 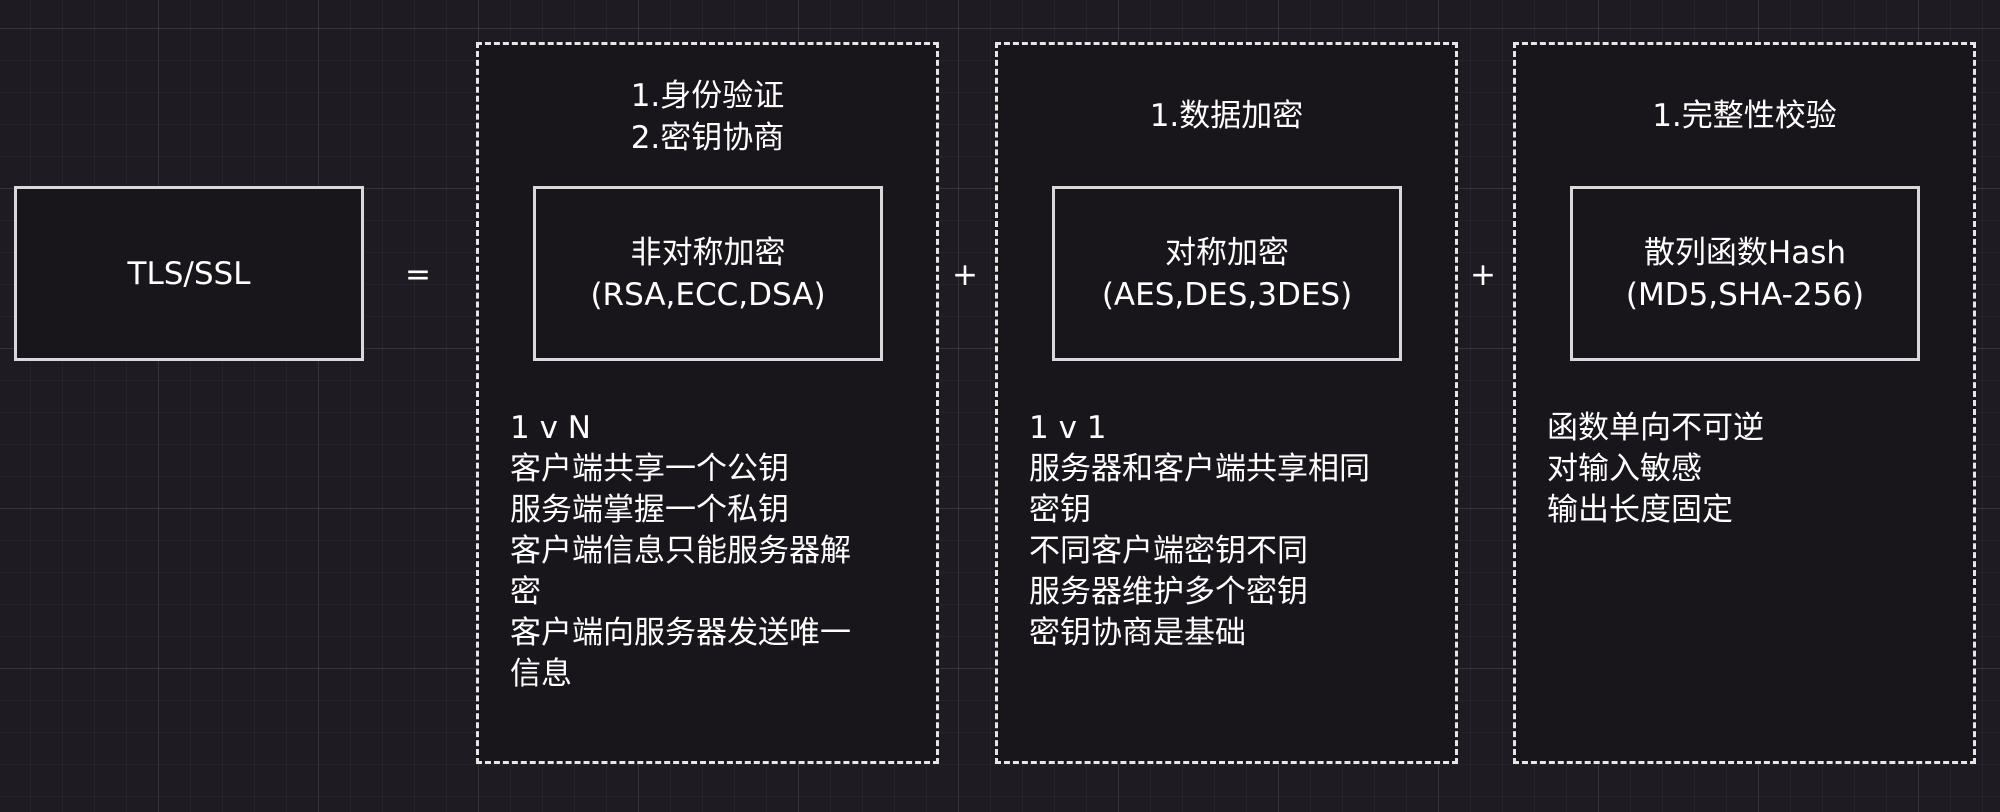 I want to click on box-algorithms: (MD5,SHA-256), so click(x=1745, y=294).